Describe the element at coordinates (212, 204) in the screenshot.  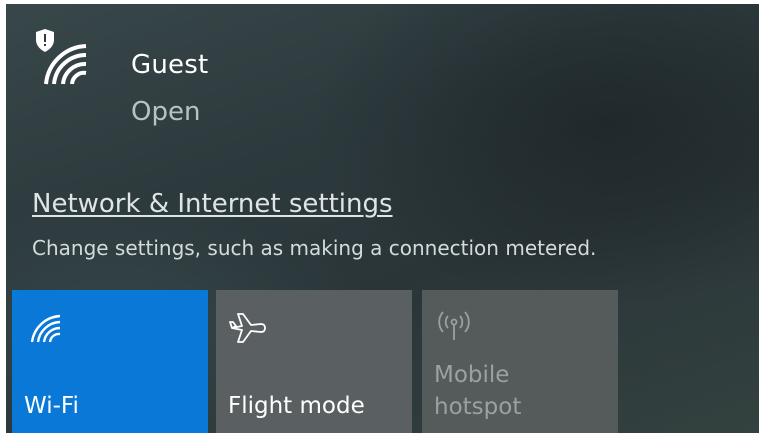
I see `network-settings-link: Network & Internet settings` at that location.